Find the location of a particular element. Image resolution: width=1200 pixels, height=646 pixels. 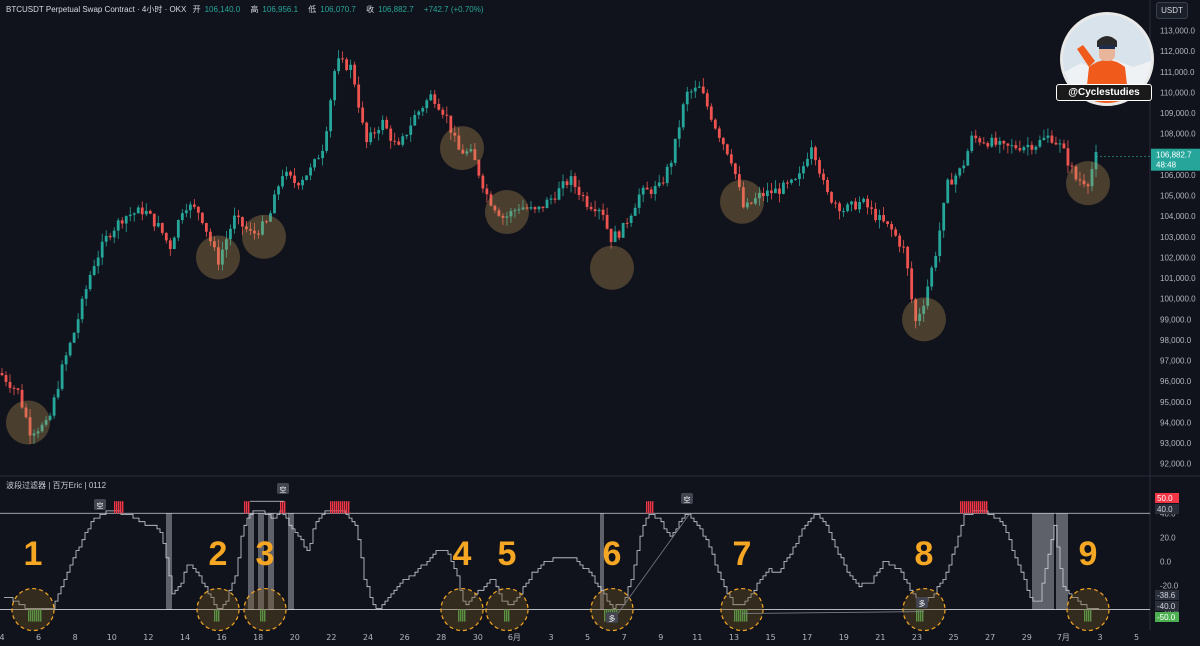

time-tick-label: 7月 is located at coordinates (1063, 637).